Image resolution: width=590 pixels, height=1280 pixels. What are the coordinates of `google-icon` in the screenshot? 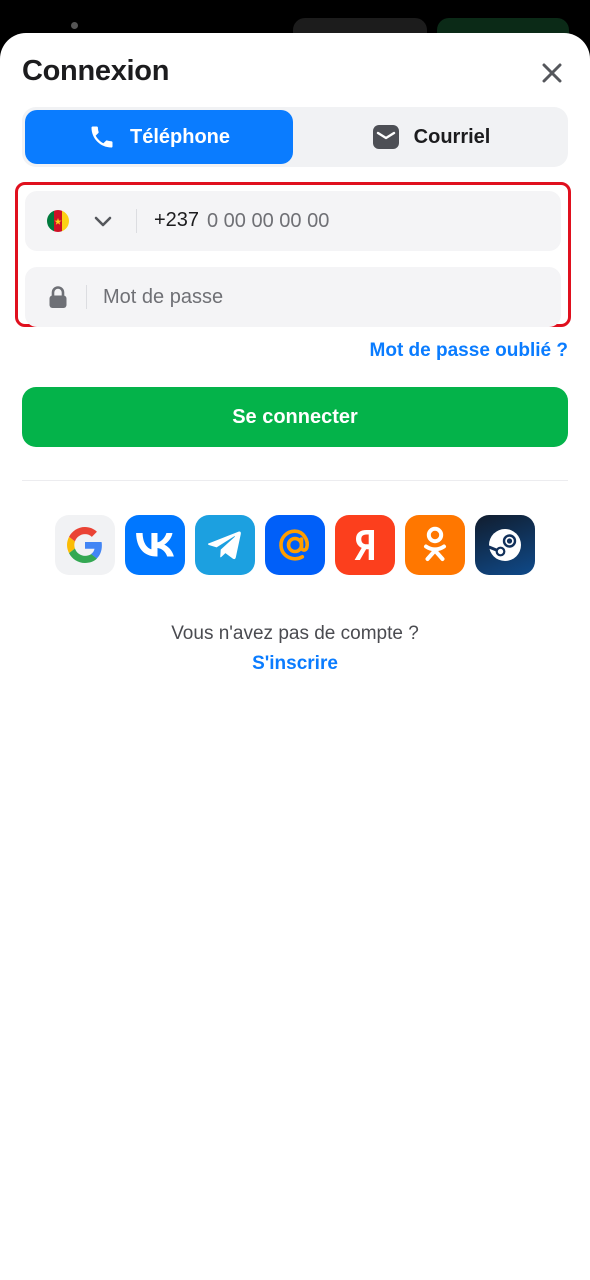 It's located at (84, 545).